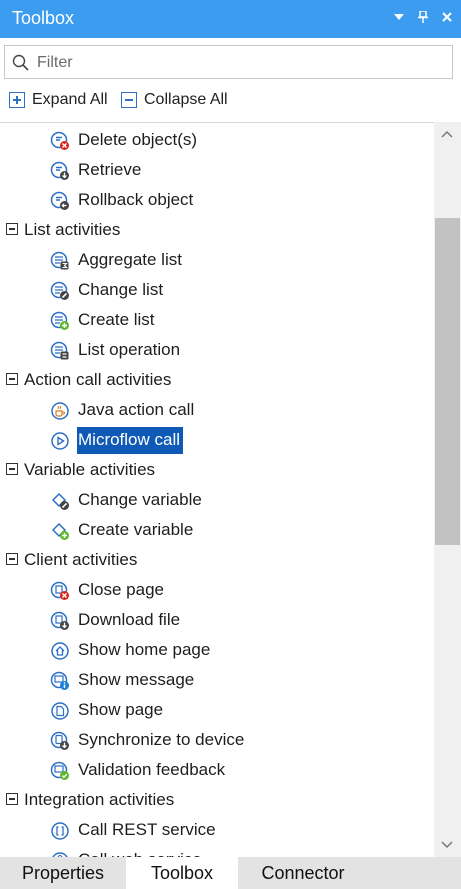 Image resolution: width=461 pixels, height=889 pixels. I want to click on tree-item-label: Rollback object, so click(136, 199).